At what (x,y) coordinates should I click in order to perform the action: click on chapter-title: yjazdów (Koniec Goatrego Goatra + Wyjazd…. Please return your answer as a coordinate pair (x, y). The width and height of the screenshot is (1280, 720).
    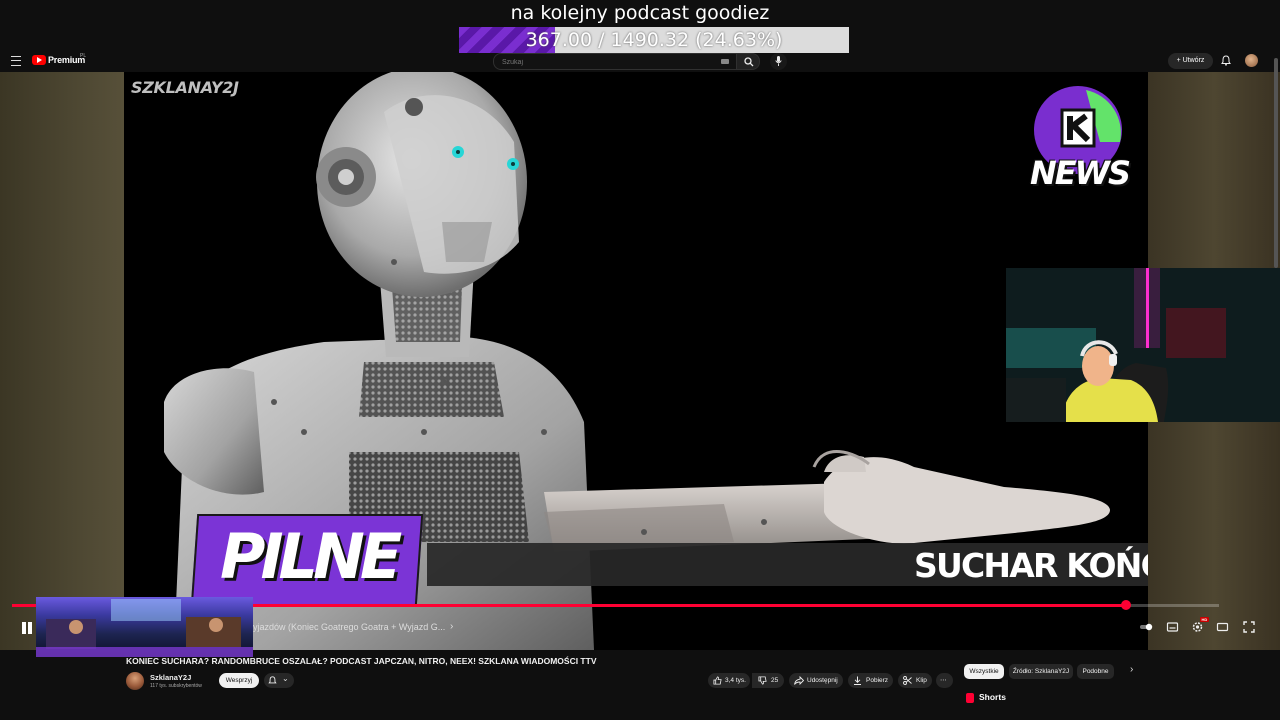
    Looking at the image, I should click on (349, 627).